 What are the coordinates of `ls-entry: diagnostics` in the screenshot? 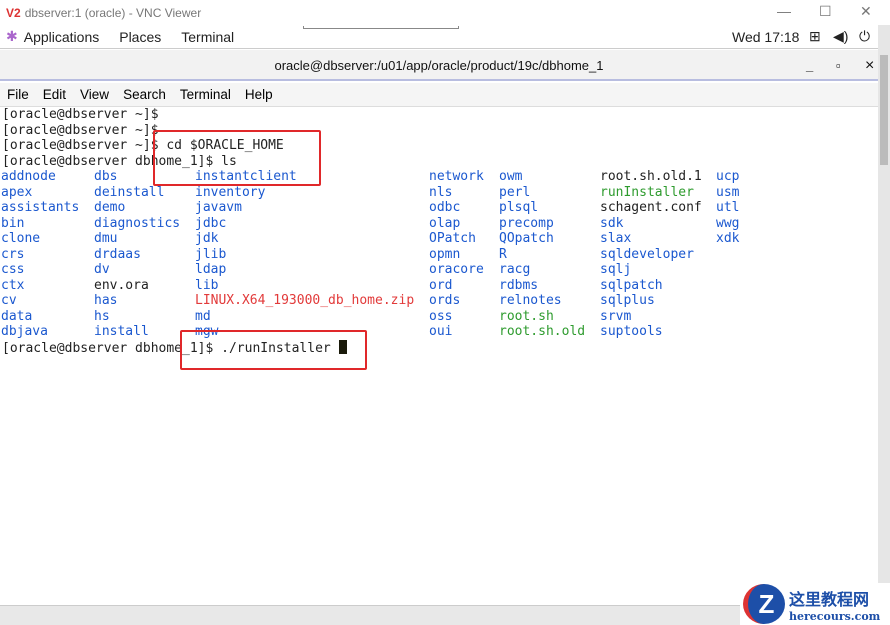 It's located at (137, 223).